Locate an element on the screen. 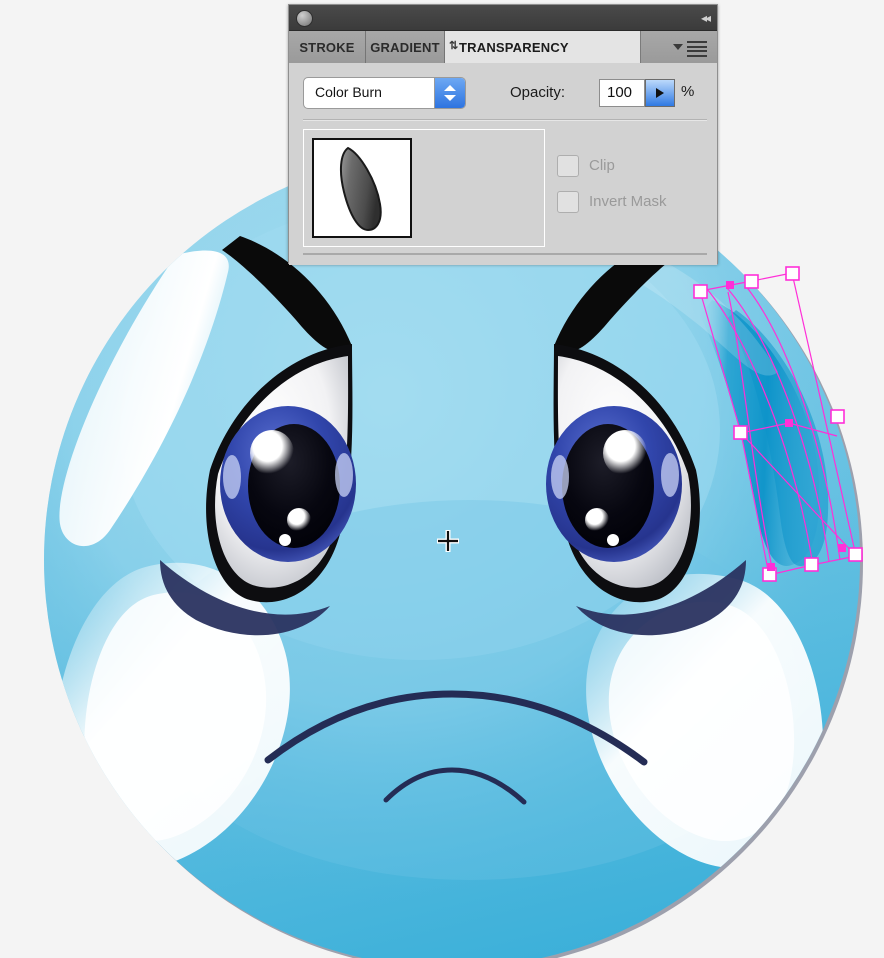 The image size is (884, 958). panel-divider is located at coordinates (505, 120).